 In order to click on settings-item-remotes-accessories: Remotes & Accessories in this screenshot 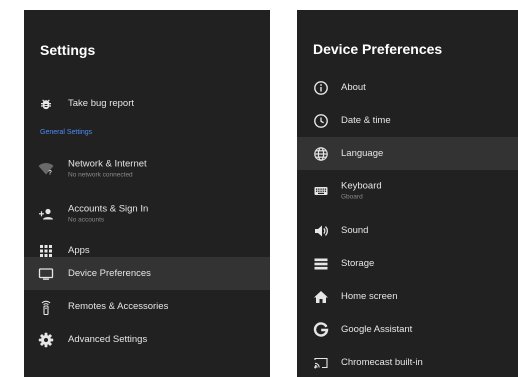, I will do `click(147, 306)`.